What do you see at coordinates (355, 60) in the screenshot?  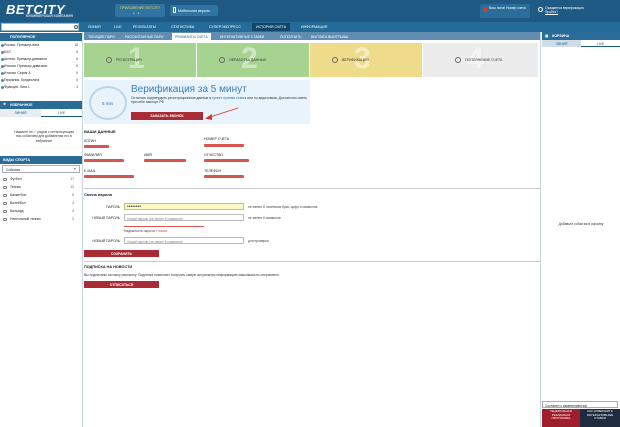 I see `step-label: ВЕРИФИКАЦИЯ` at bounding box center [355, 60].